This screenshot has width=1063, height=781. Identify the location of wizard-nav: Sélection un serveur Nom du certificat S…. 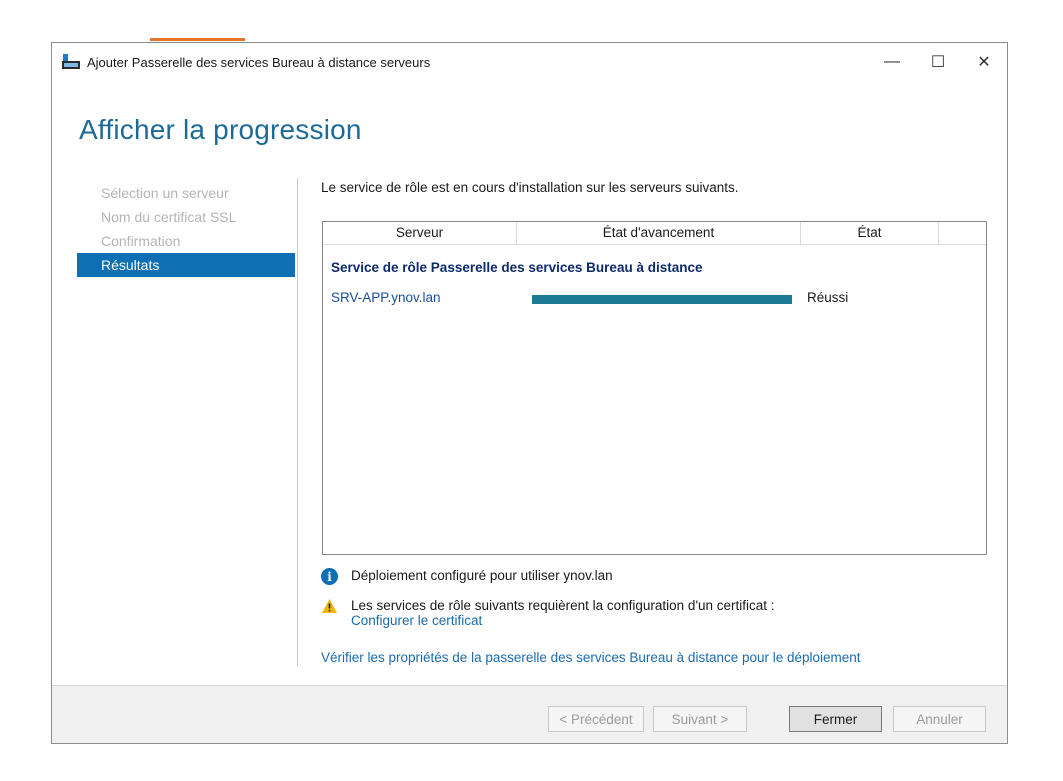
(186, 229).